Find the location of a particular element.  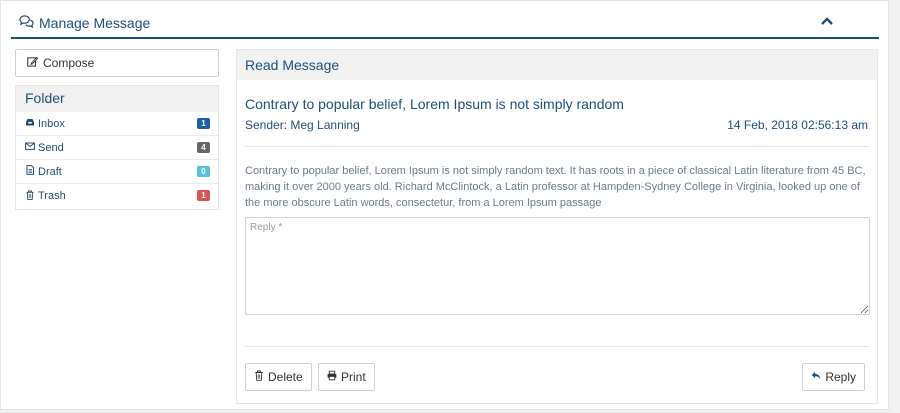

message-datetime: 14 Feb, 2018 02:56:13 am is located at coordinates (797, 125).